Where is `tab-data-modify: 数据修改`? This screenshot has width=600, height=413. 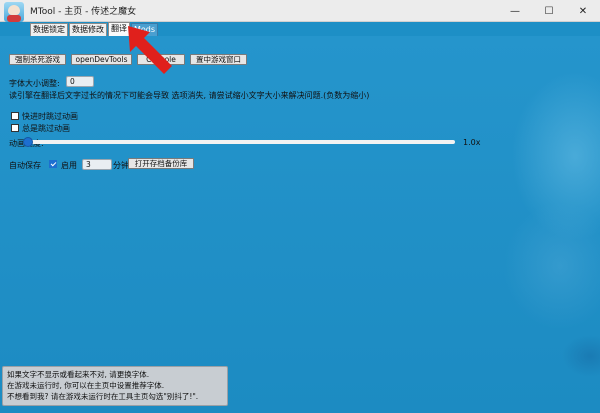
tab-data-modify: 数据修改 is located at coordinates (88, 29).